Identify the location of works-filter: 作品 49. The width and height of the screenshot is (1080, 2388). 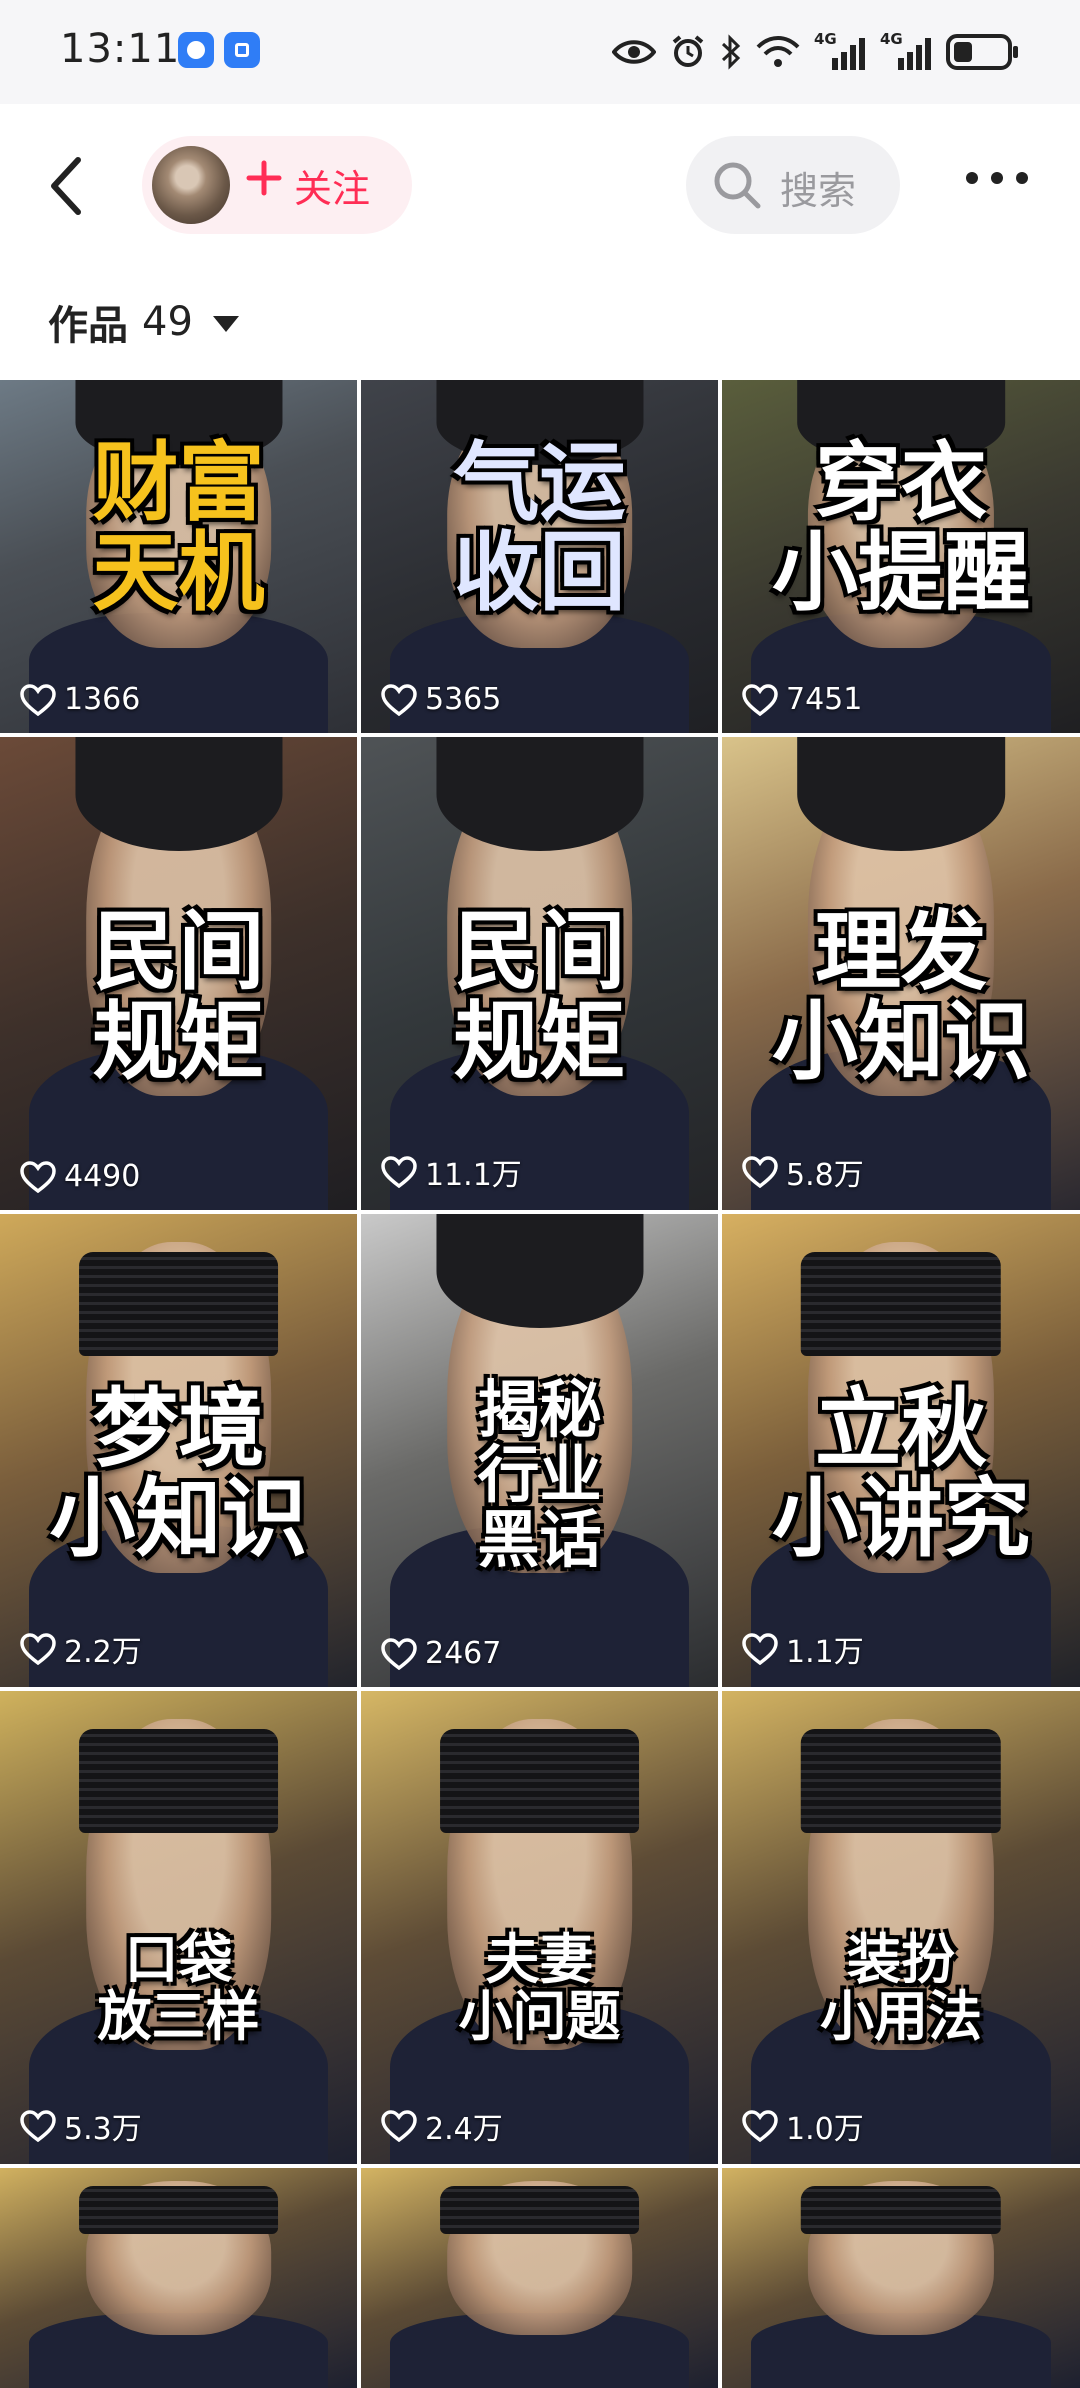
(143, 322).